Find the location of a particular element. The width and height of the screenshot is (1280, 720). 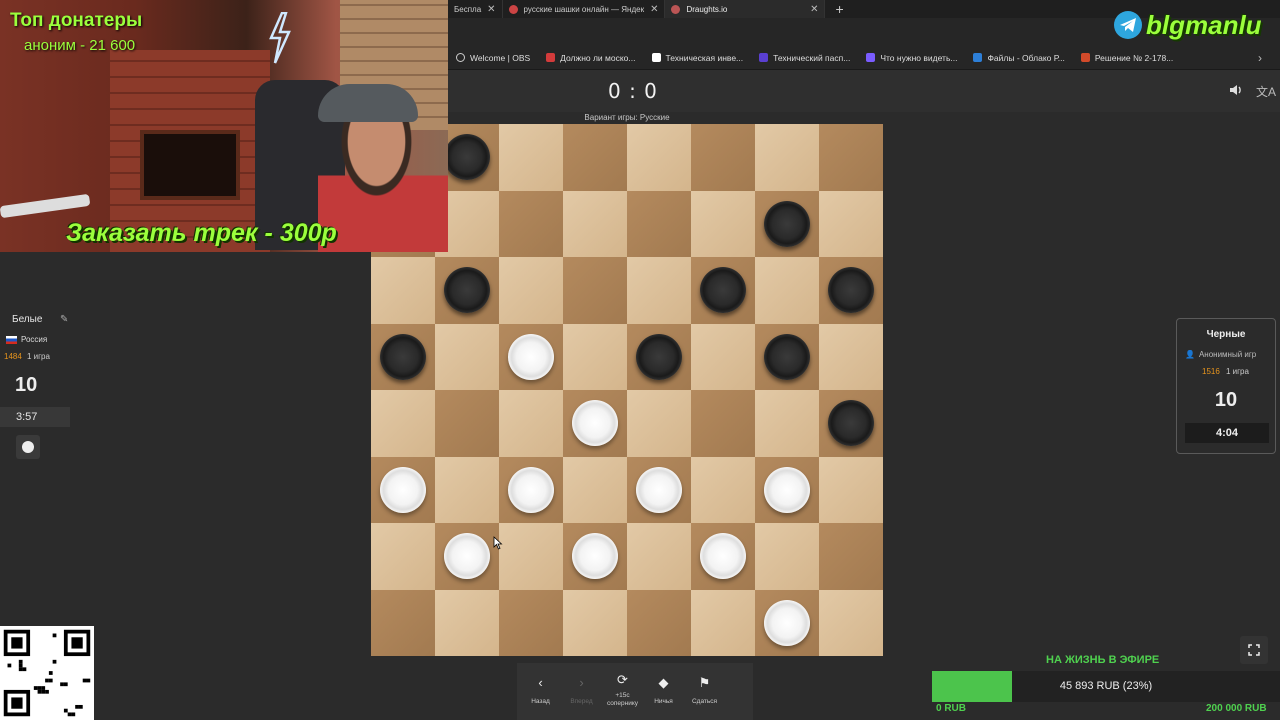

chevron-right-icon: › is located at coordinates (1260, 58).